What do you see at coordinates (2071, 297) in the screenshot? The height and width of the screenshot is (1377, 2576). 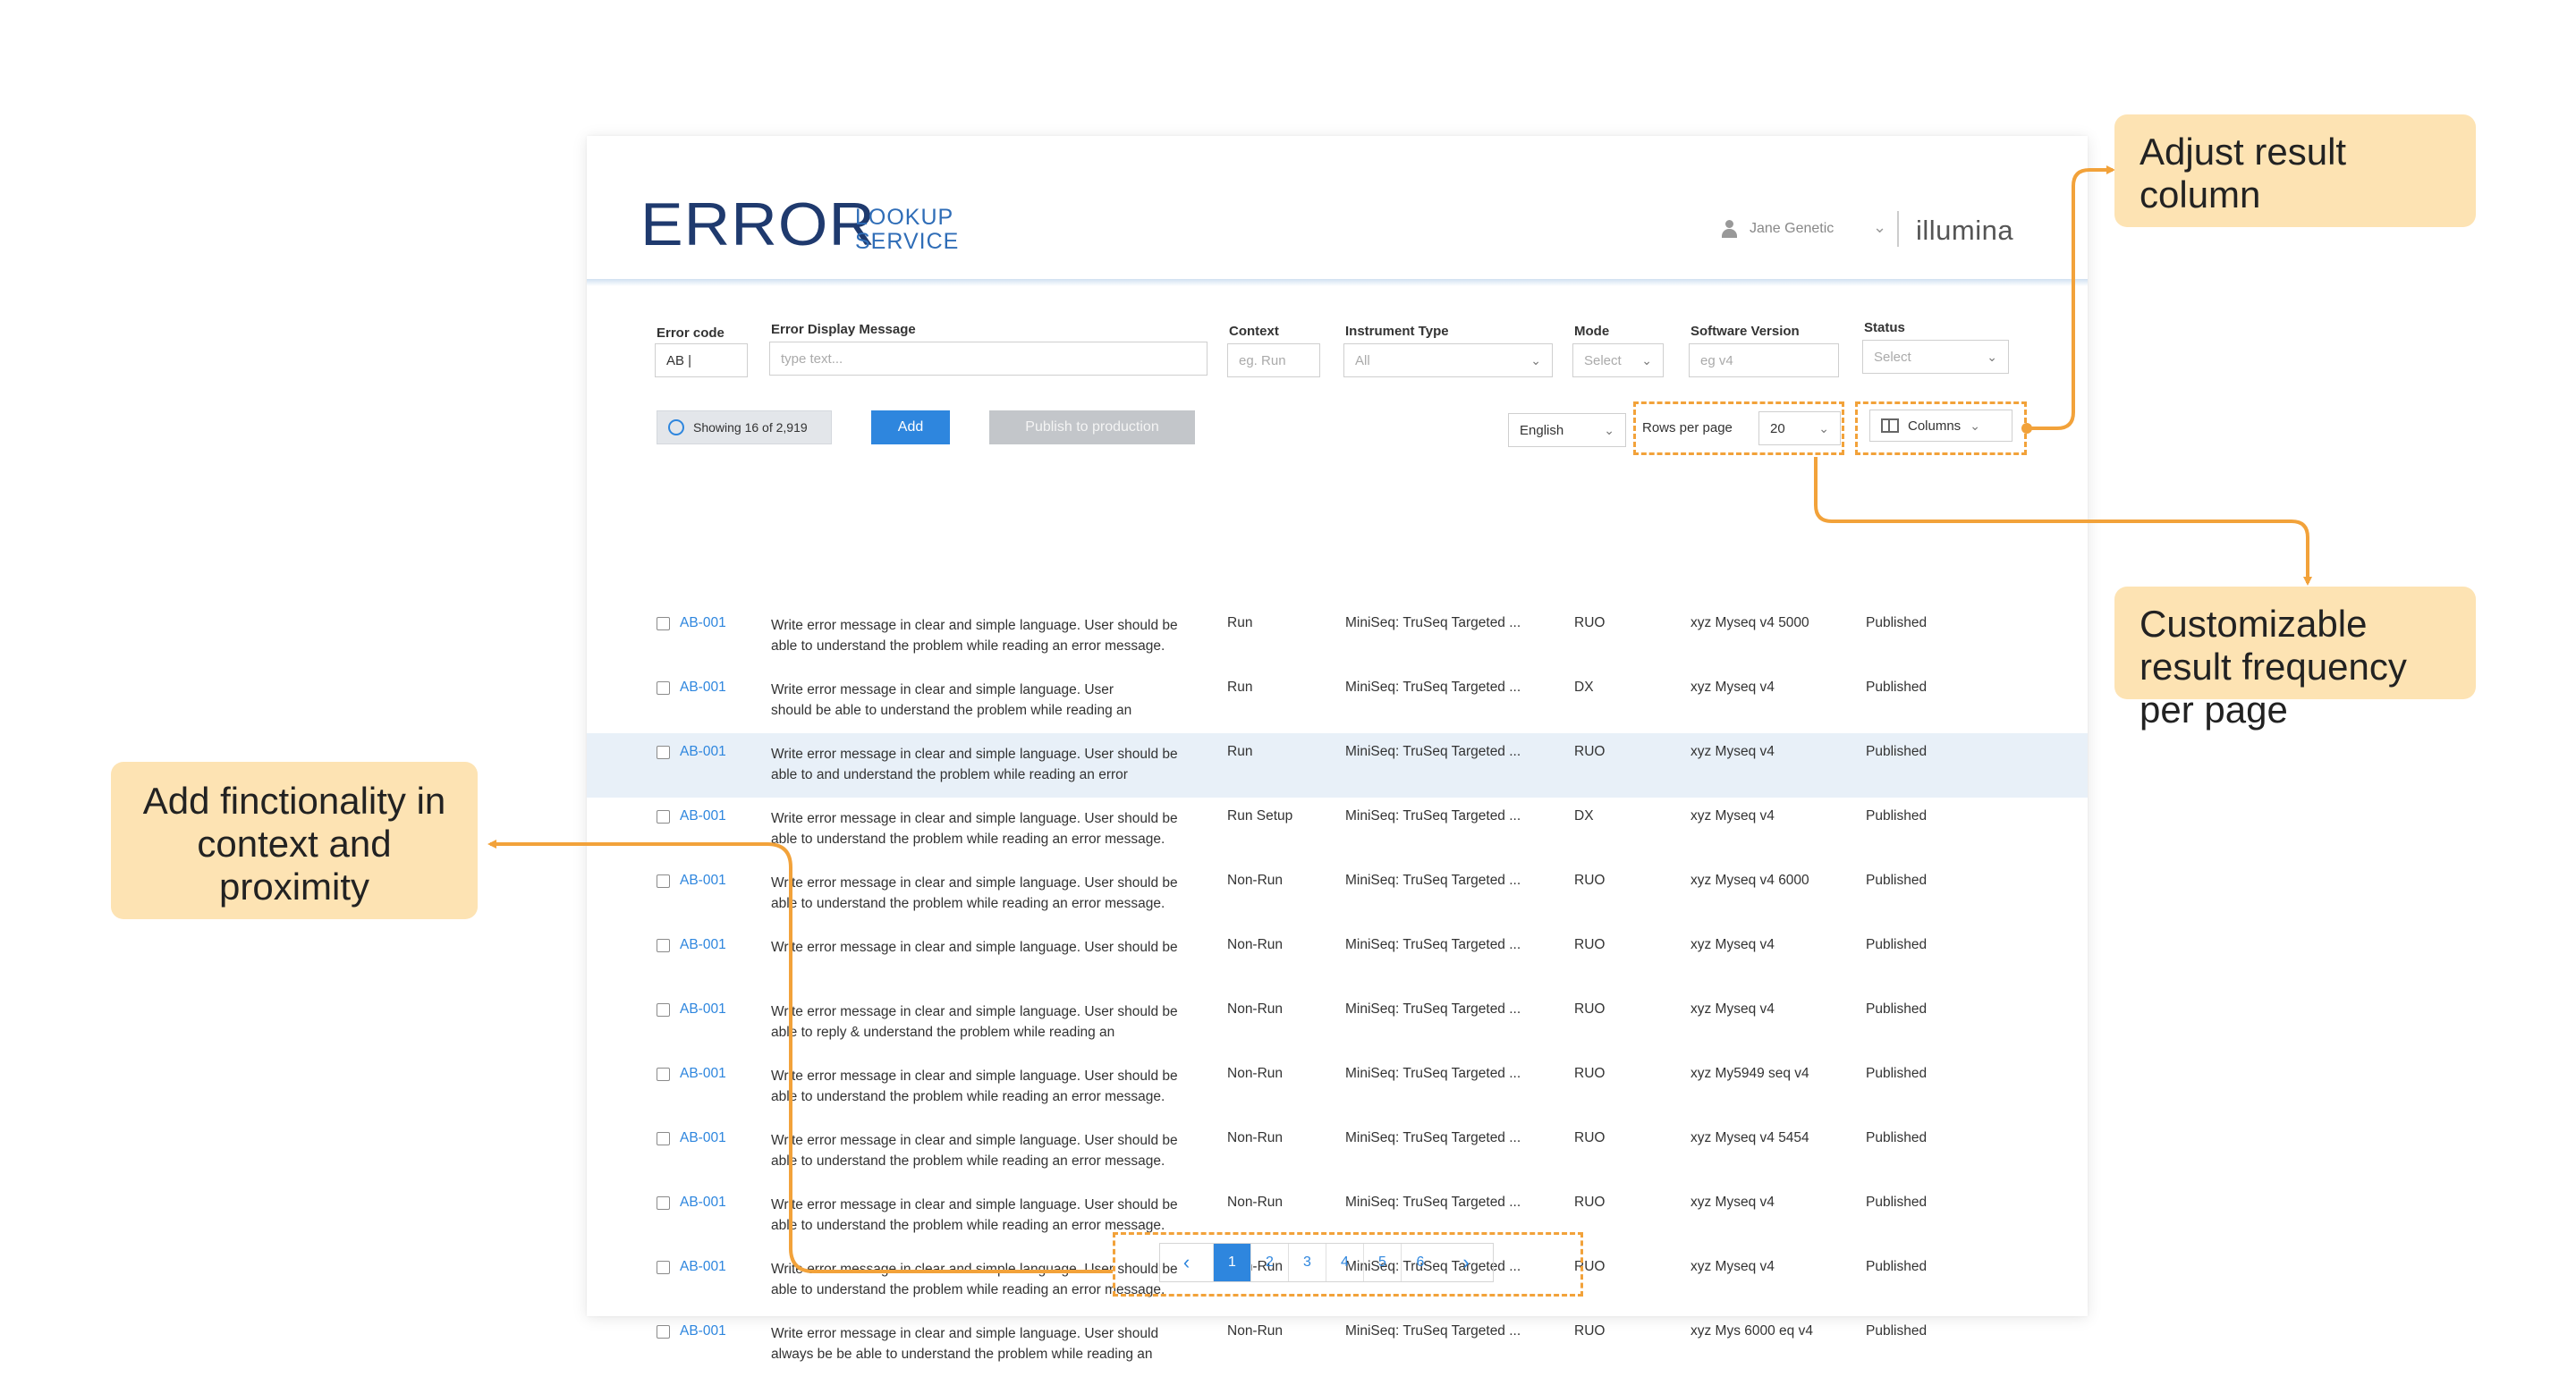 I see `arrow-columns` at bounding box center [2071, 297].